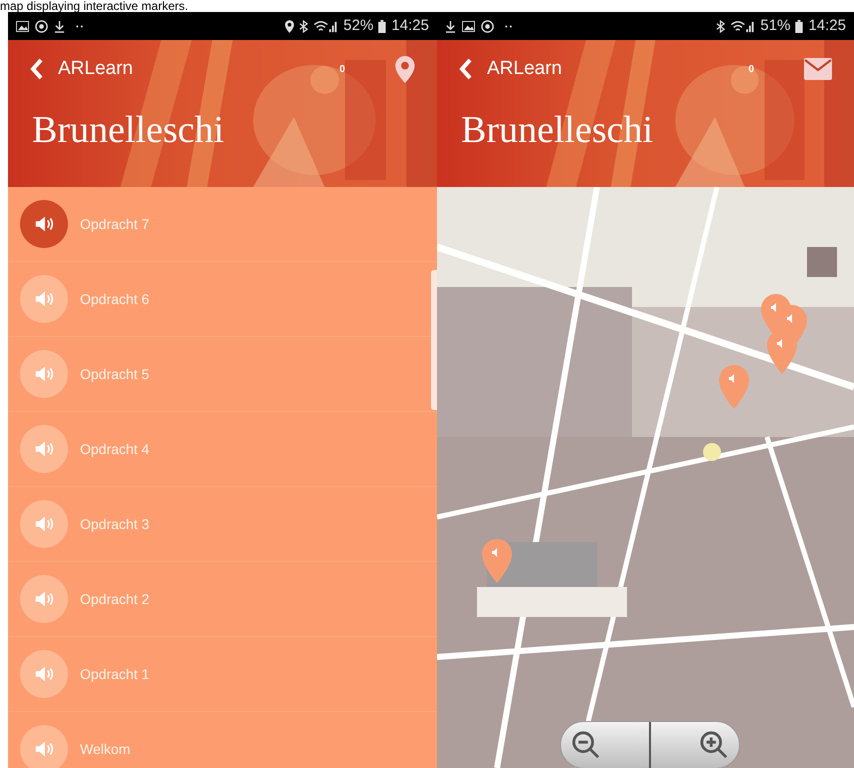  What do you see at coordinates (222, 674) in the screenshot?
I see `list-item: Opdracht 1` at bounding box center [222, 674].